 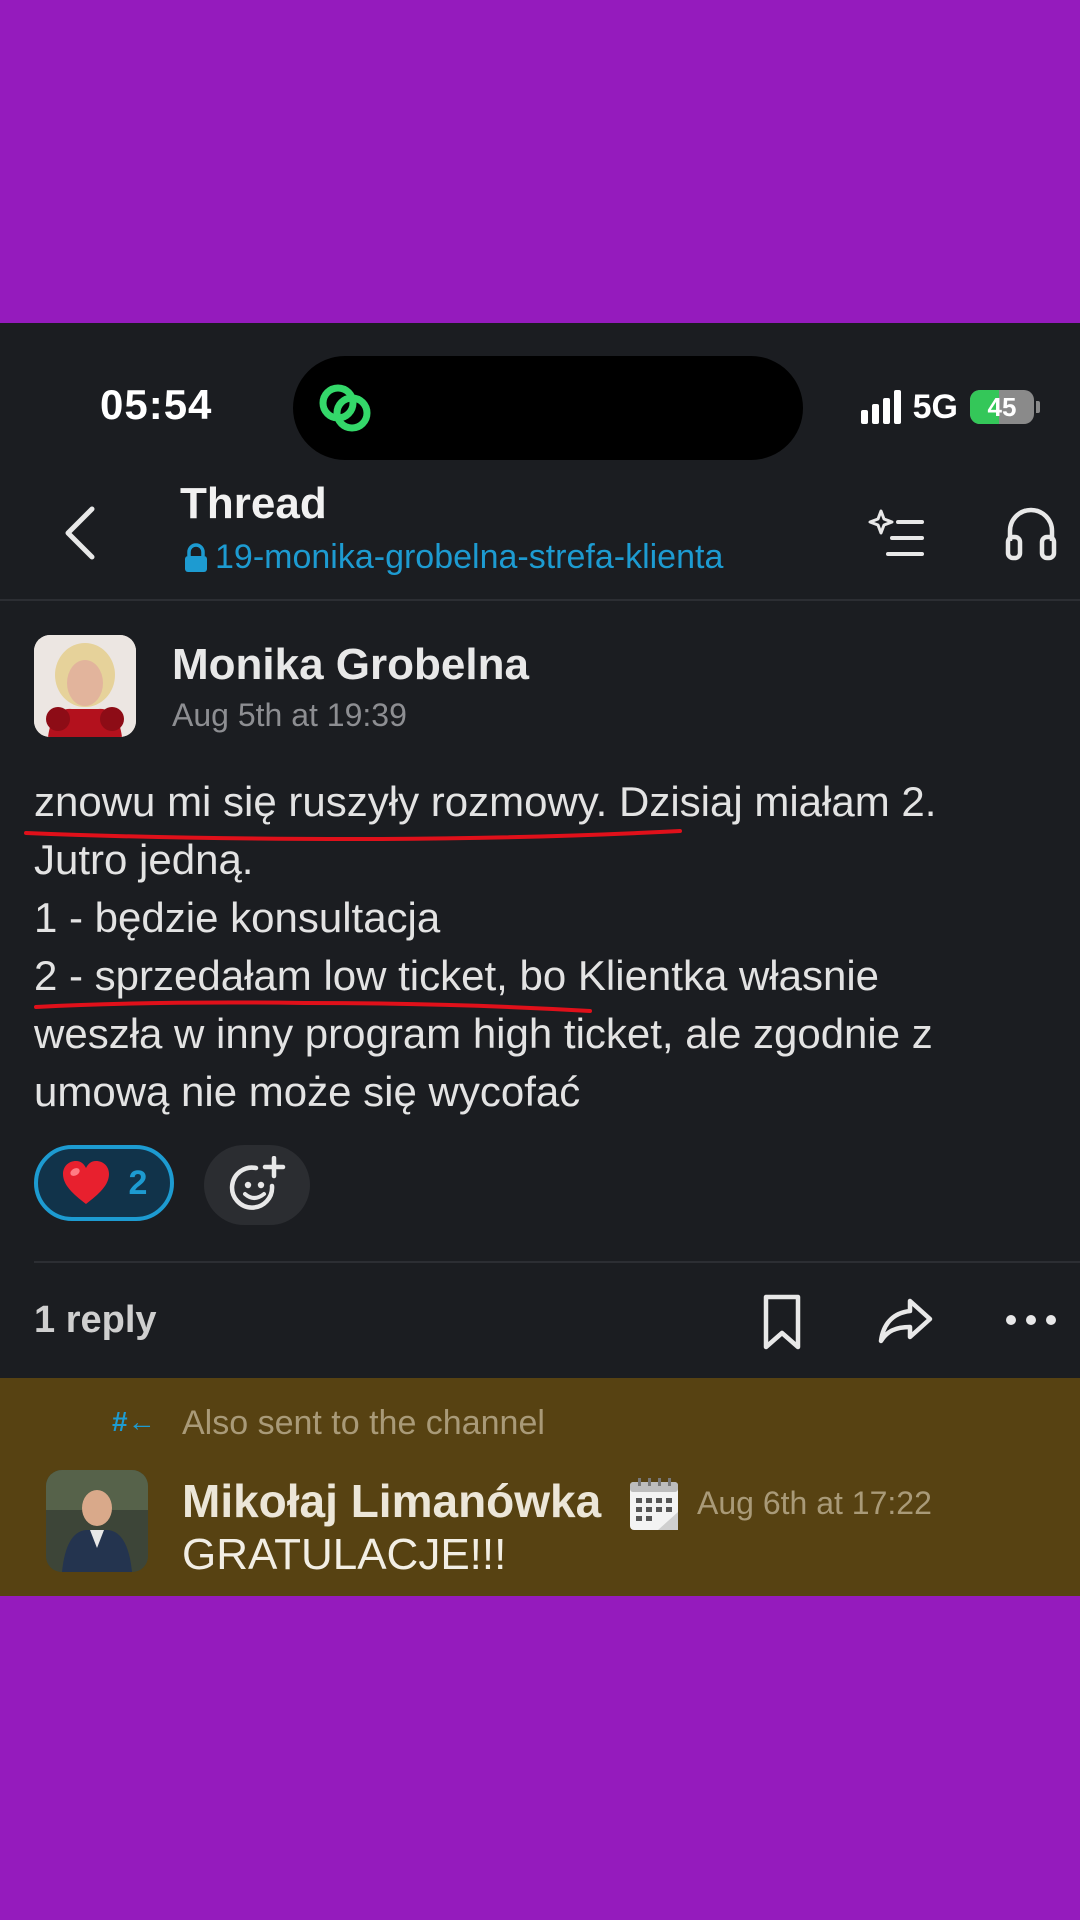 I want to click on heart-icon, so click(x=85, y=1182).